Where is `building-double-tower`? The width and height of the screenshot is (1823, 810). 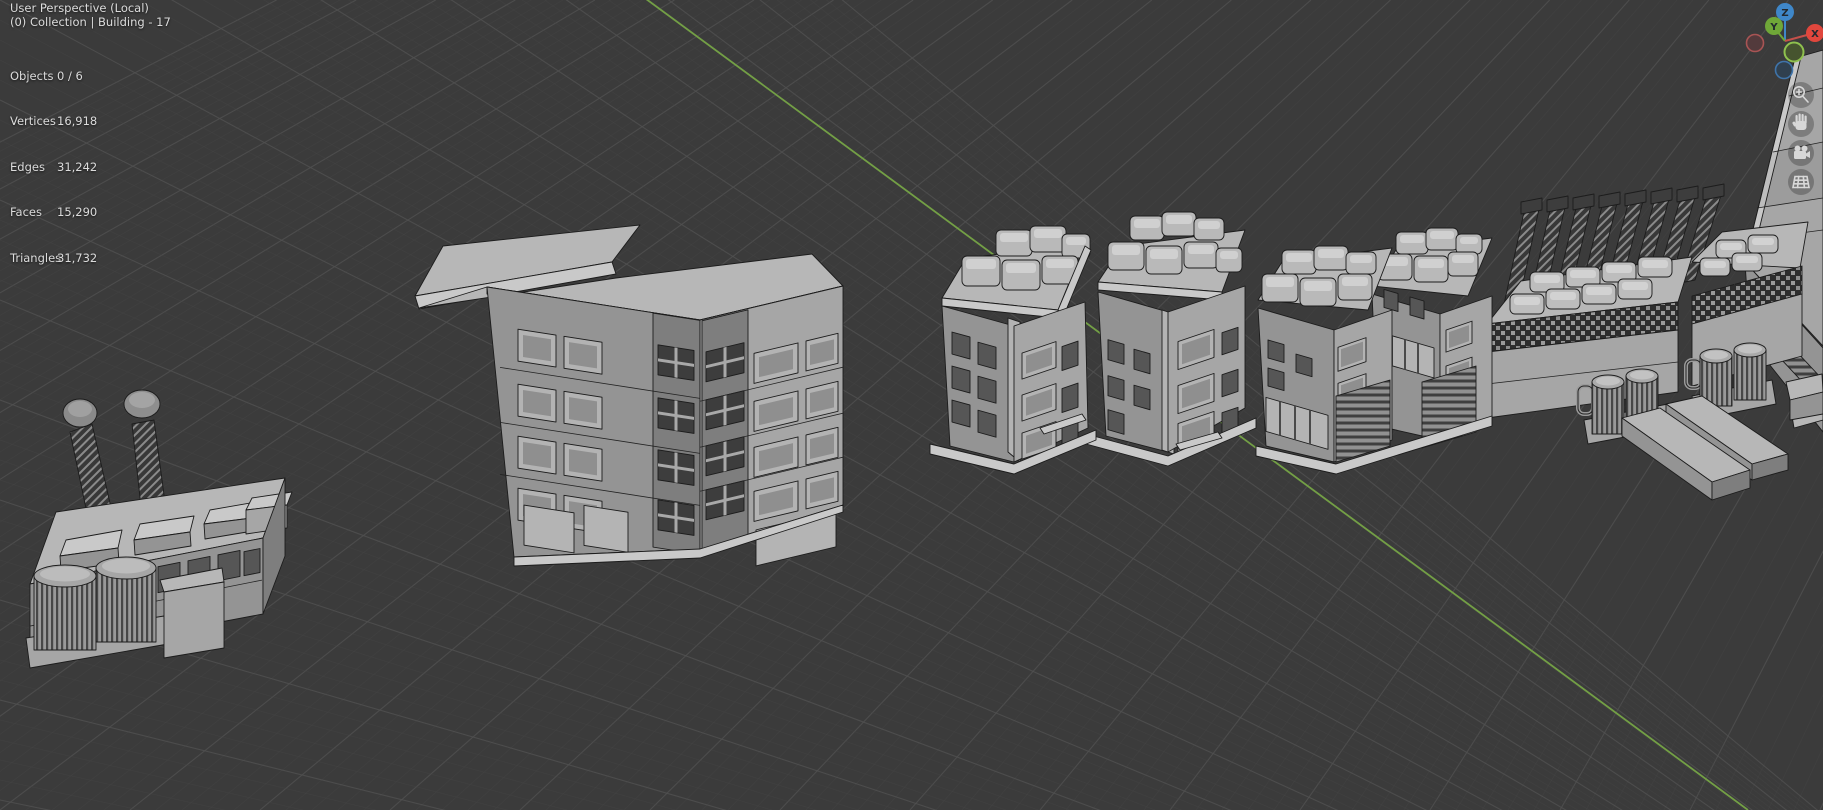 building-double-tower is located at coordinates (1374, 351).